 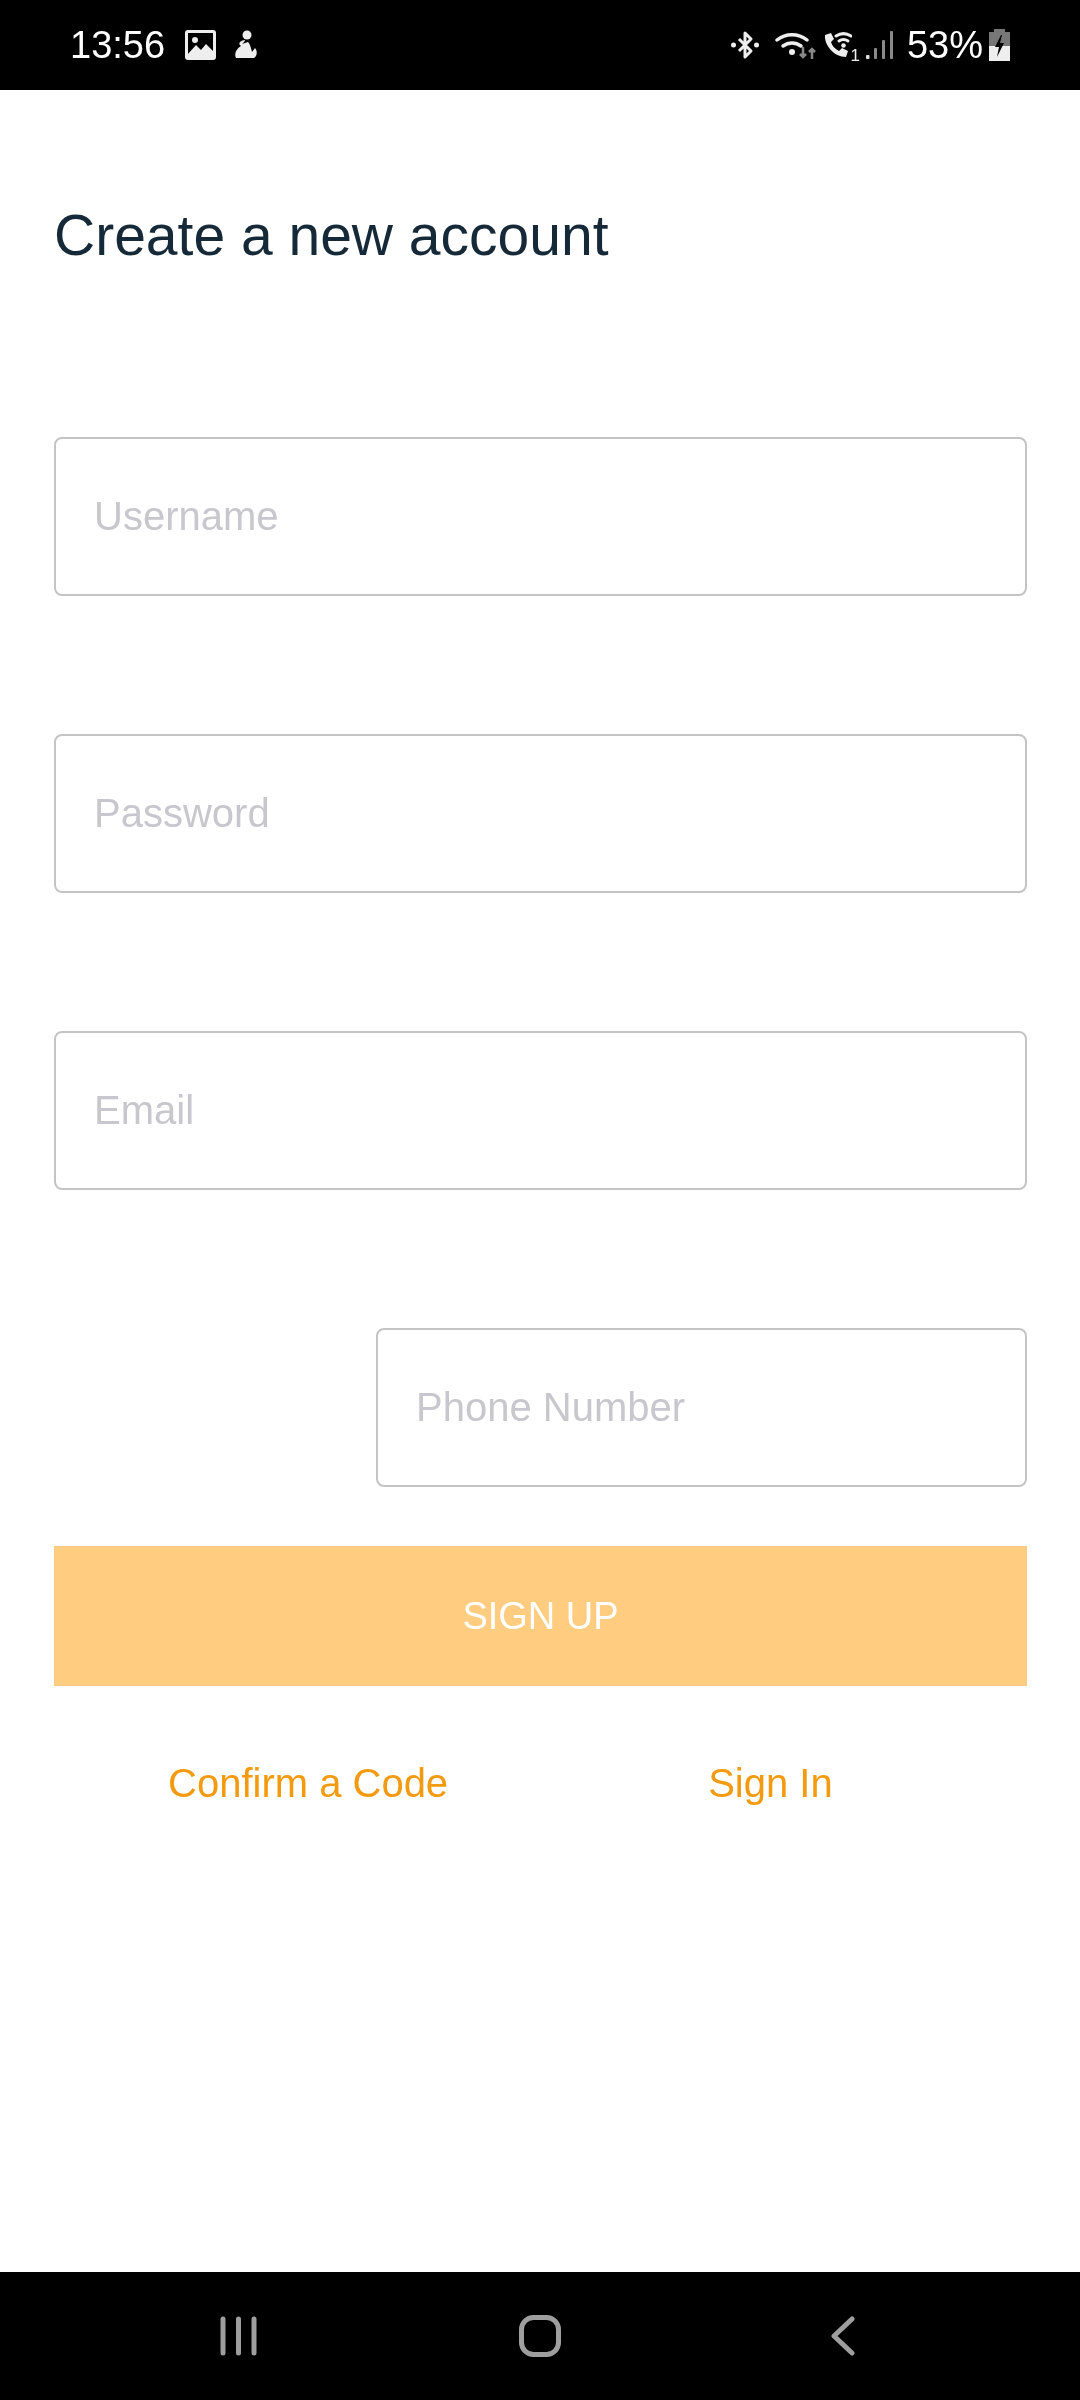 I want to click on username-field: Username, so click(x=540, y=516).